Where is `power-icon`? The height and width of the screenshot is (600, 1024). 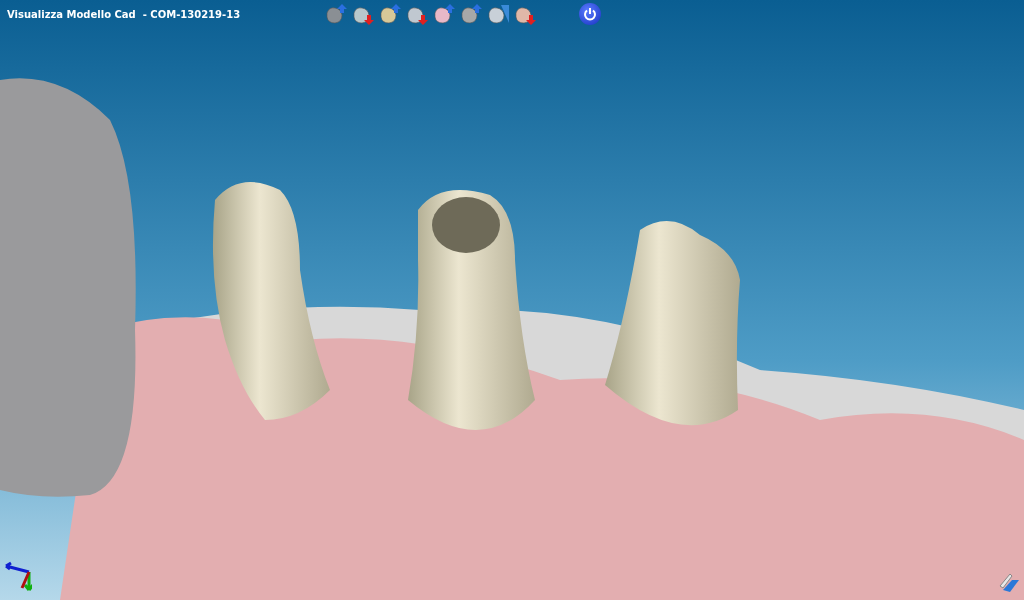
power-icon is located at coordinates (590, 14).